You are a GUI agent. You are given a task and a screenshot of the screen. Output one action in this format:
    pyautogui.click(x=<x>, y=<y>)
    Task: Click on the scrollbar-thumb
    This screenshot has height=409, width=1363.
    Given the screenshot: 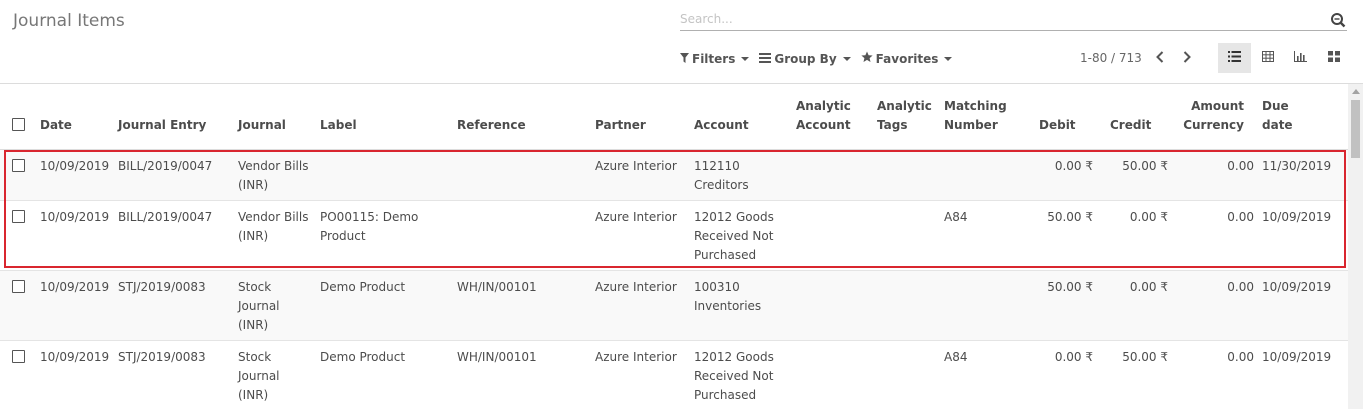 What is the action you would take?
    pyautogui.click(x=1355, y=129)
    